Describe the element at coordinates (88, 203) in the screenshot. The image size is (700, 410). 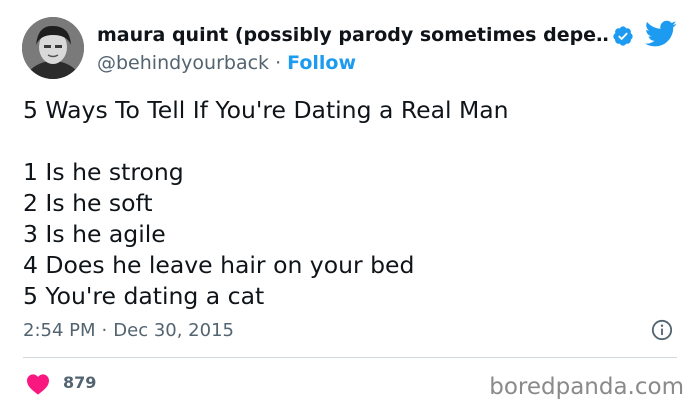
I see `list-item: 2 Is he soft` at that location.